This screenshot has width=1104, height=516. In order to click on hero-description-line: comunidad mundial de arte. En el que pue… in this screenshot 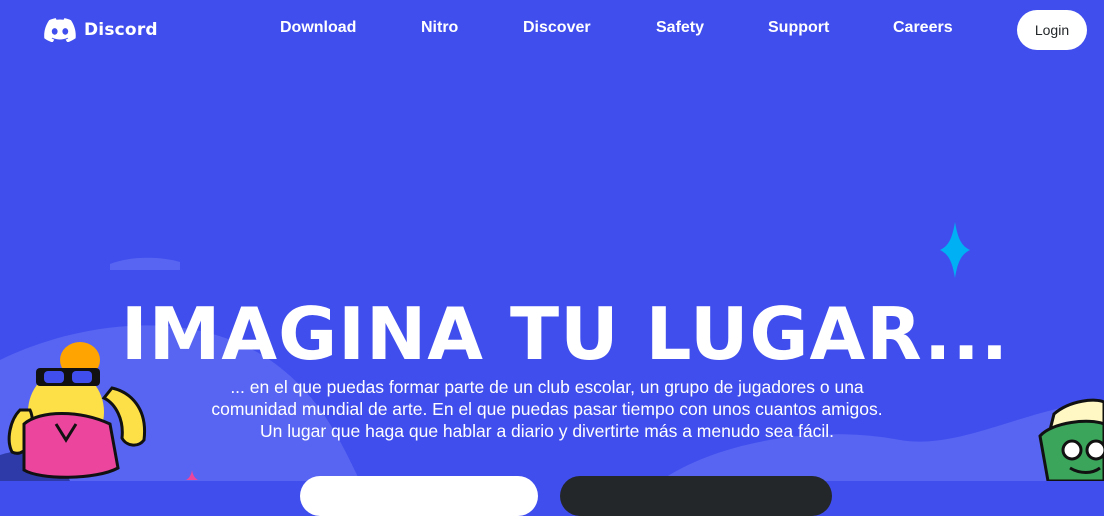, I will do `click(547, 409)`.